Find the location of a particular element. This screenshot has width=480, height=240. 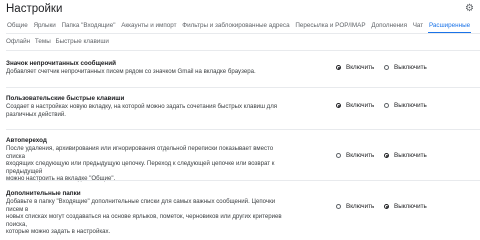

tab-accounts-import: Аккаунты и импорт is located at coordinates (148, 27).